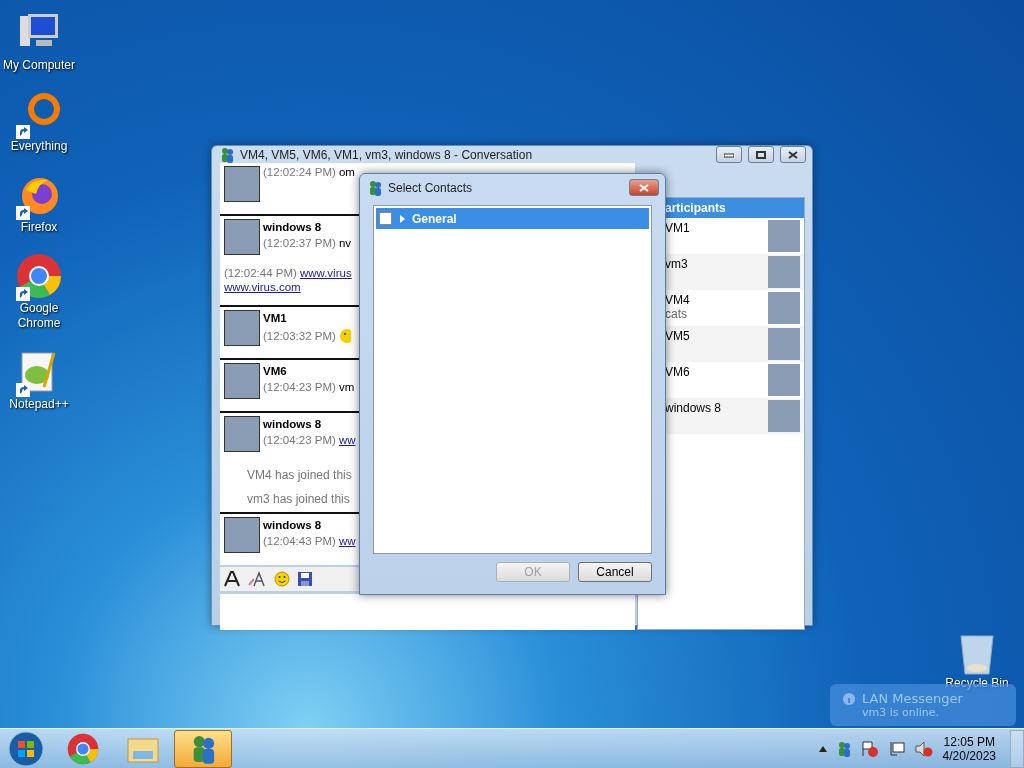 This screenshot has width=1024, height=768. I want to click on message-text: nv, so click(345, 243).